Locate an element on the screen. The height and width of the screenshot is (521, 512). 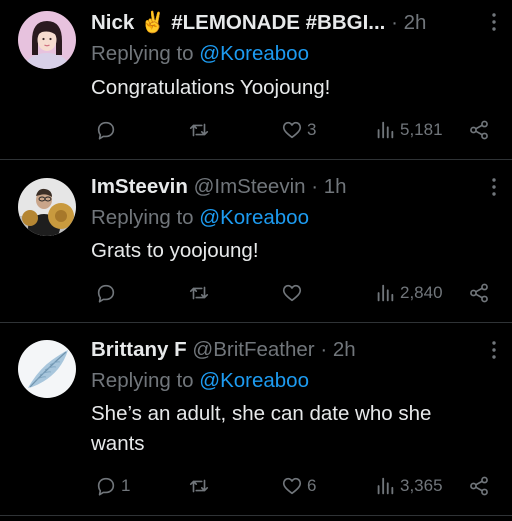
tweet-header: ImSteevin @ImSteevin · 1h is located at coordinates (283, 187).